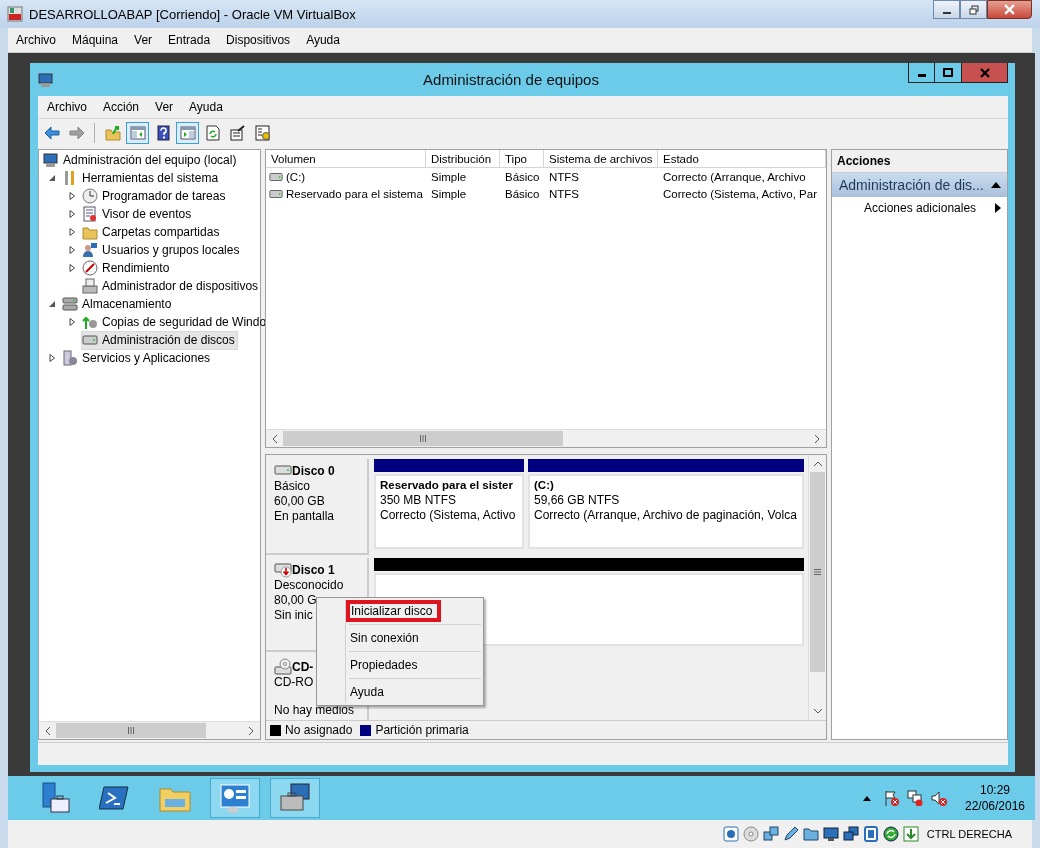 Image resolution: width=1040 pixels, height=848 pixels. Describe the element at coordinates (294, 682) in the screenshot. I see `disk-info: CD-RO` at that location.